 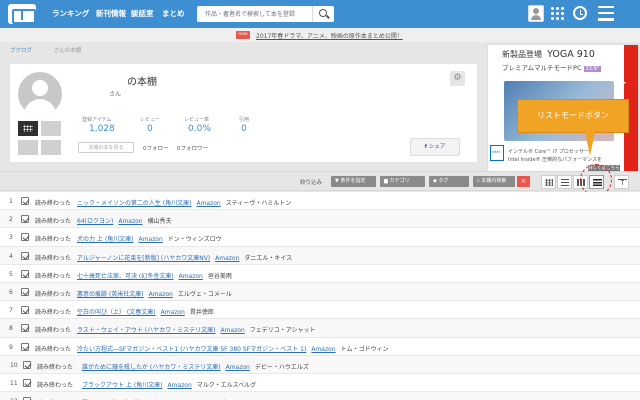 I want to click on follow-count: 0フォロー, so click(x=156, y=148).